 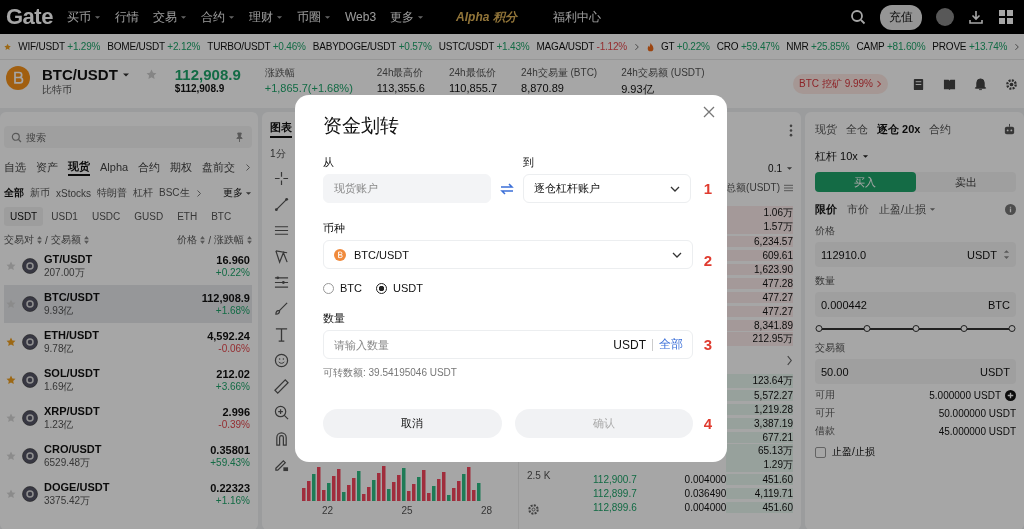 What do you see at coordinates (281, 282) in the screenshot?
I see `ruler-lines-icon` at bounding box center [281, 282].